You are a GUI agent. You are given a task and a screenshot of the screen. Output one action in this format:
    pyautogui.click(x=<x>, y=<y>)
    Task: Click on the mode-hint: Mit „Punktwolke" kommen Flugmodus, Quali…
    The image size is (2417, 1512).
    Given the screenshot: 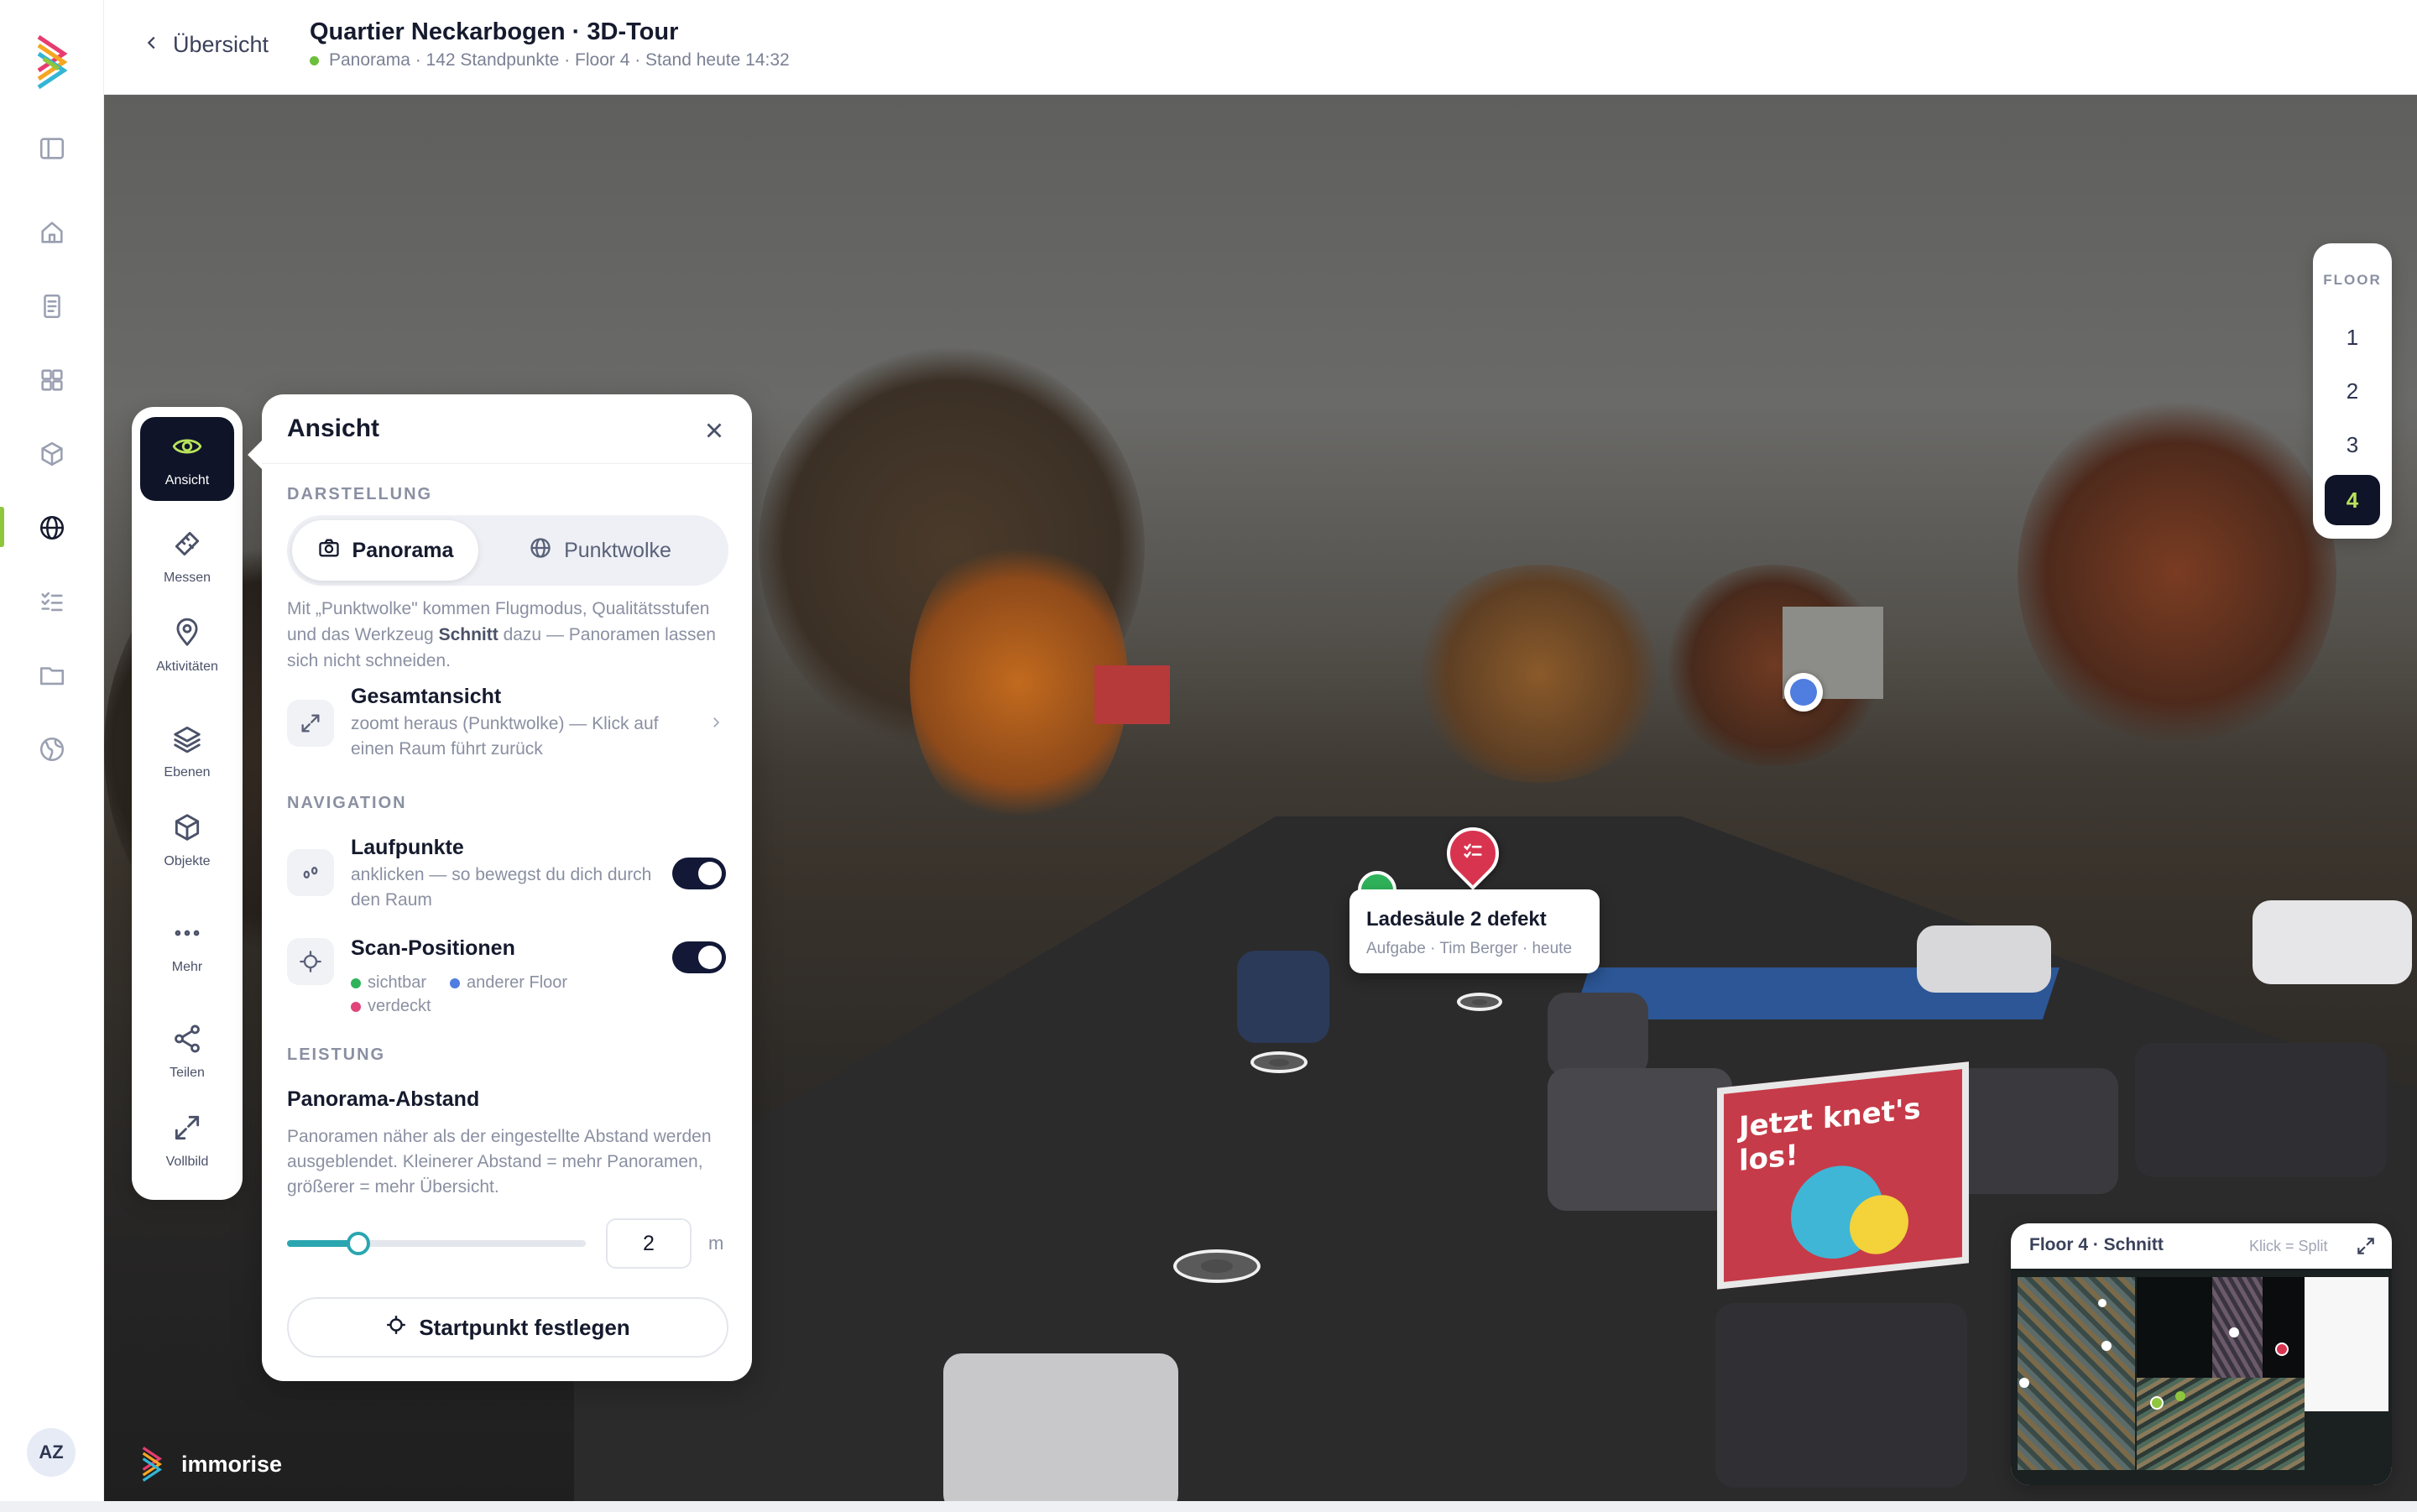 What is the action you would take?
    pyautogui.click(x=509, y=635)
    